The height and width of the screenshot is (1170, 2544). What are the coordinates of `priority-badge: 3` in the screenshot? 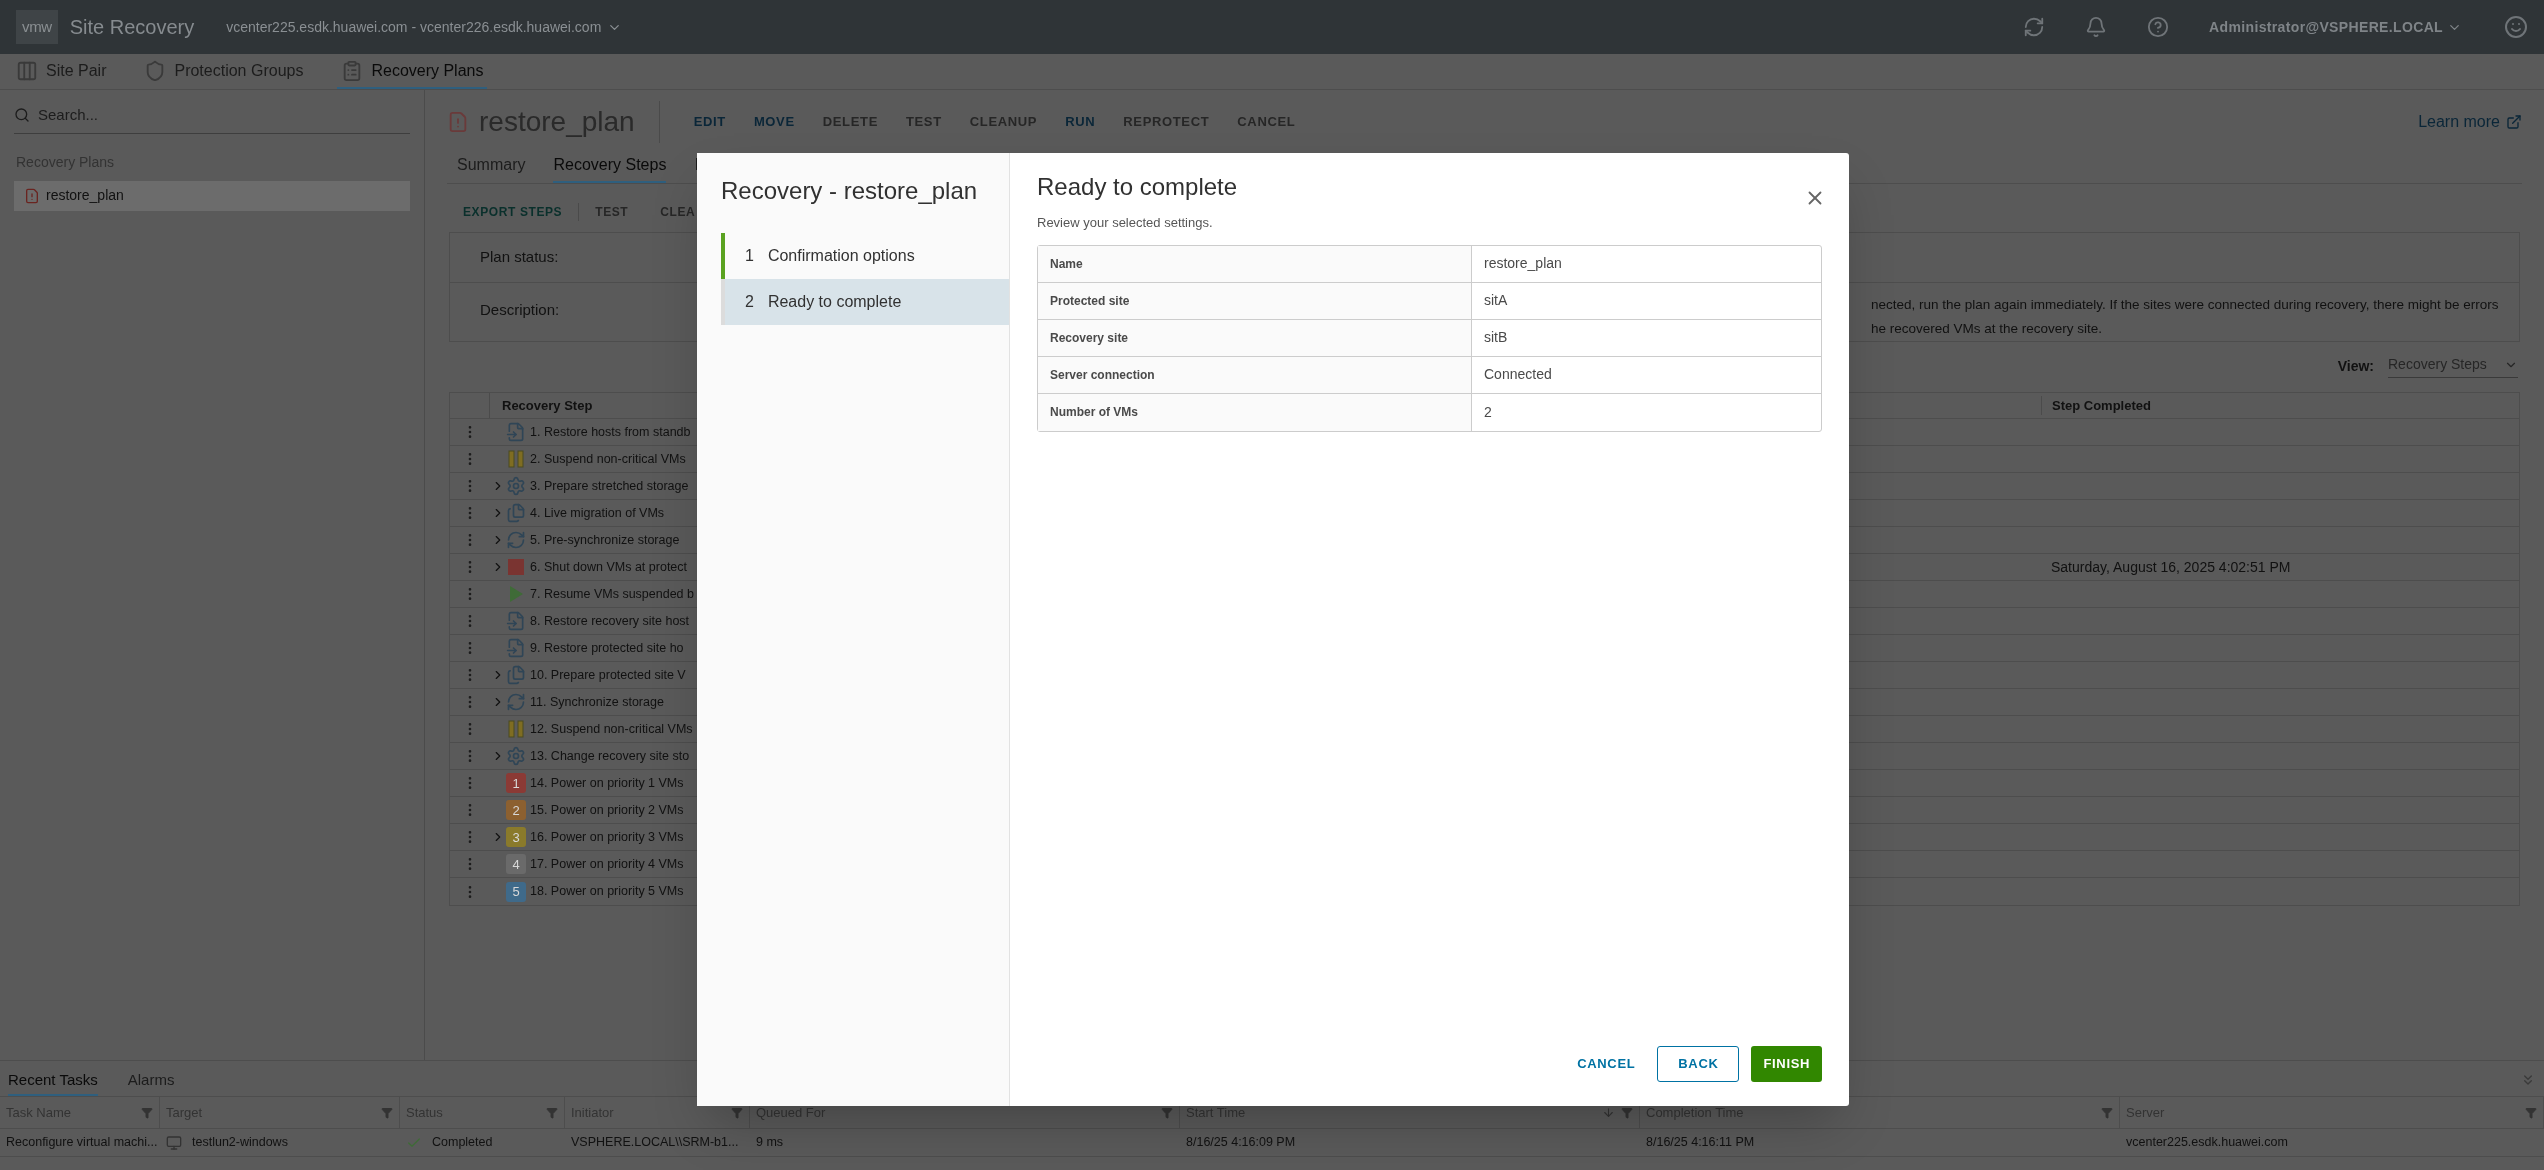 It's located at (516, 837).